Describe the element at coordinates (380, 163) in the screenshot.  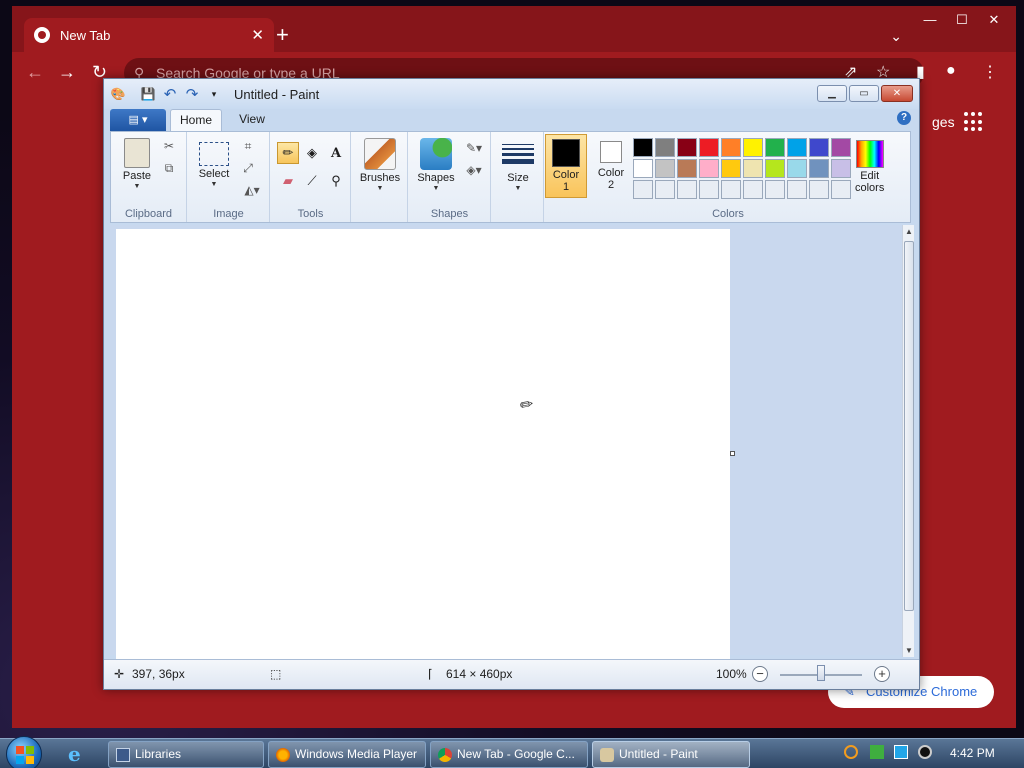
I see `brushes-button: Brushes ▼` at that location.